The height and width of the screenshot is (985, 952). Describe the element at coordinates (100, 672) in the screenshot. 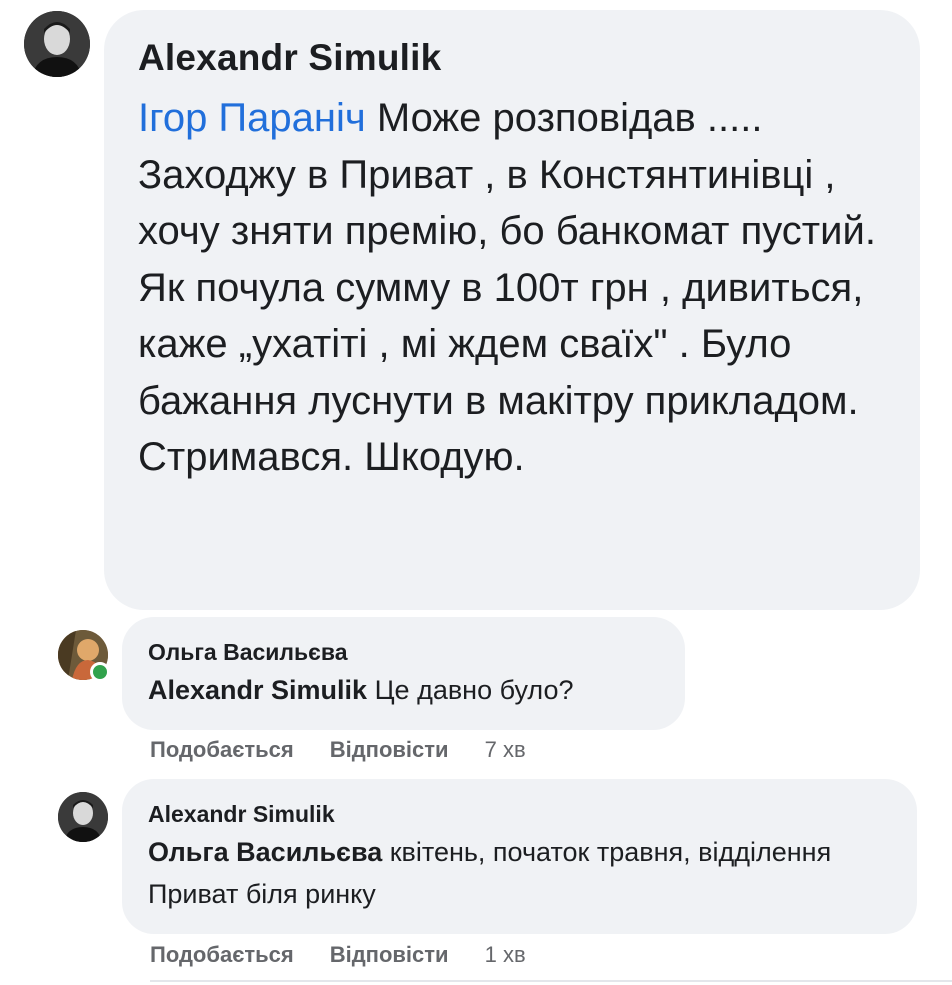

I see `online-status-icon` at that location.